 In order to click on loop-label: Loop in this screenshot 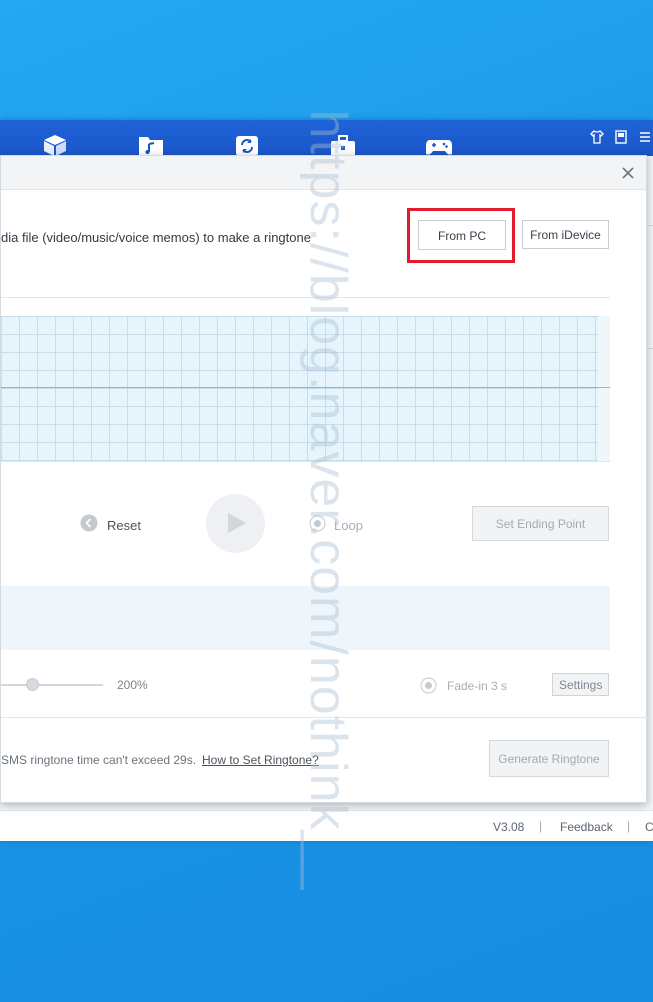, I will do `click(348, 525)`.